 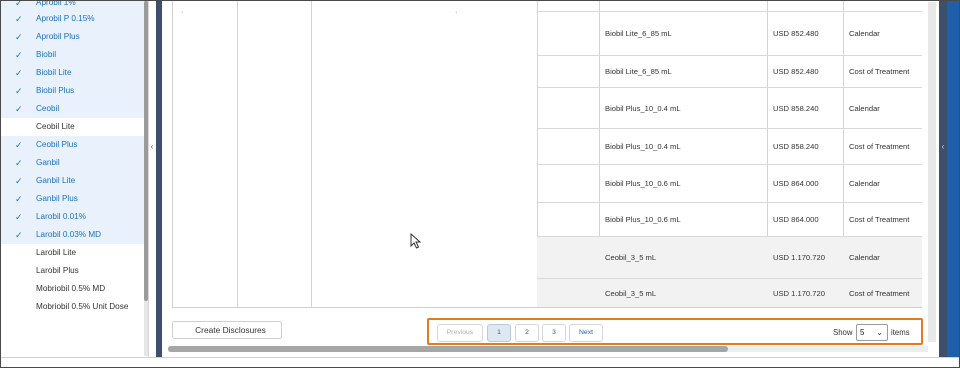 I want to click on table-row: Biobil Plus_10_0.4 mL USD 858.240 Calendar, so click(x=729, y=107).